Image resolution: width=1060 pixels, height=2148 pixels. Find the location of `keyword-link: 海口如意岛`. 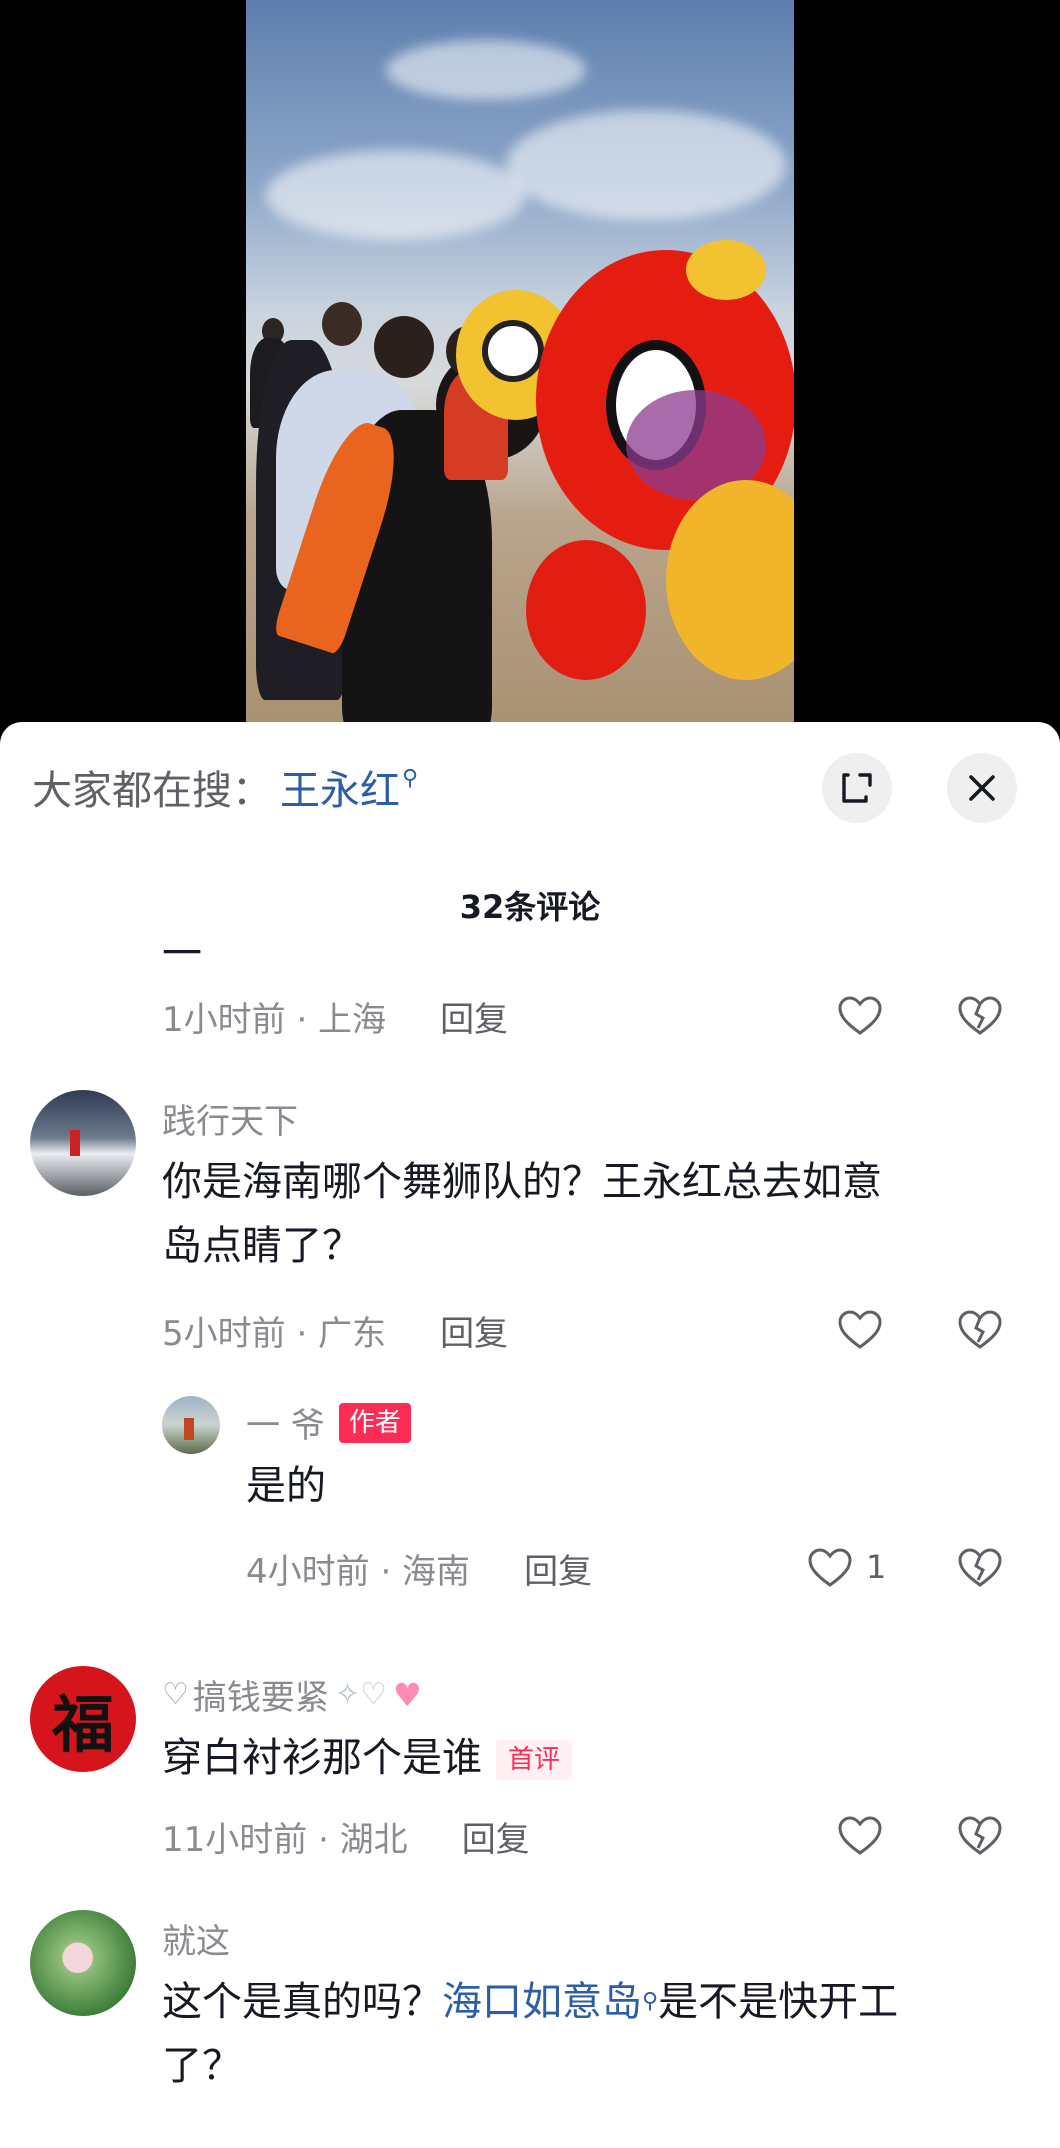

keyword-link: 海口如意岛 is located at coordinates (542, 2002).